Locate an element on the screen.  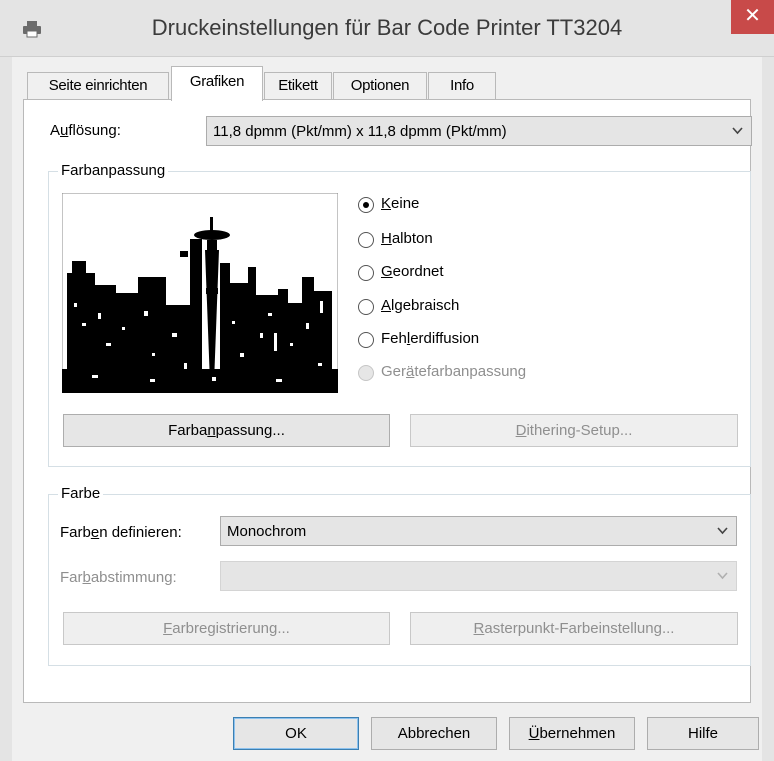
tab-label: Optionen is located at coordinates (380, 85).